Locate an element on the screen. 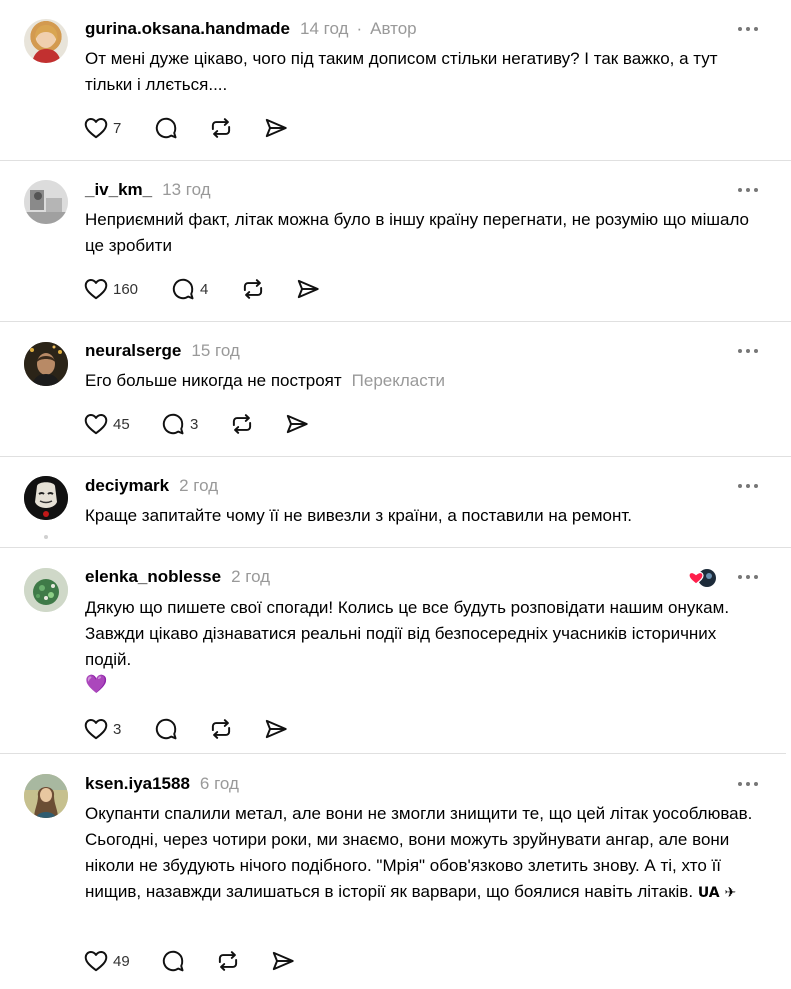 This screenshot has height=989, width=791. translate-link: Перекласти is located at coordinates (398, 380).